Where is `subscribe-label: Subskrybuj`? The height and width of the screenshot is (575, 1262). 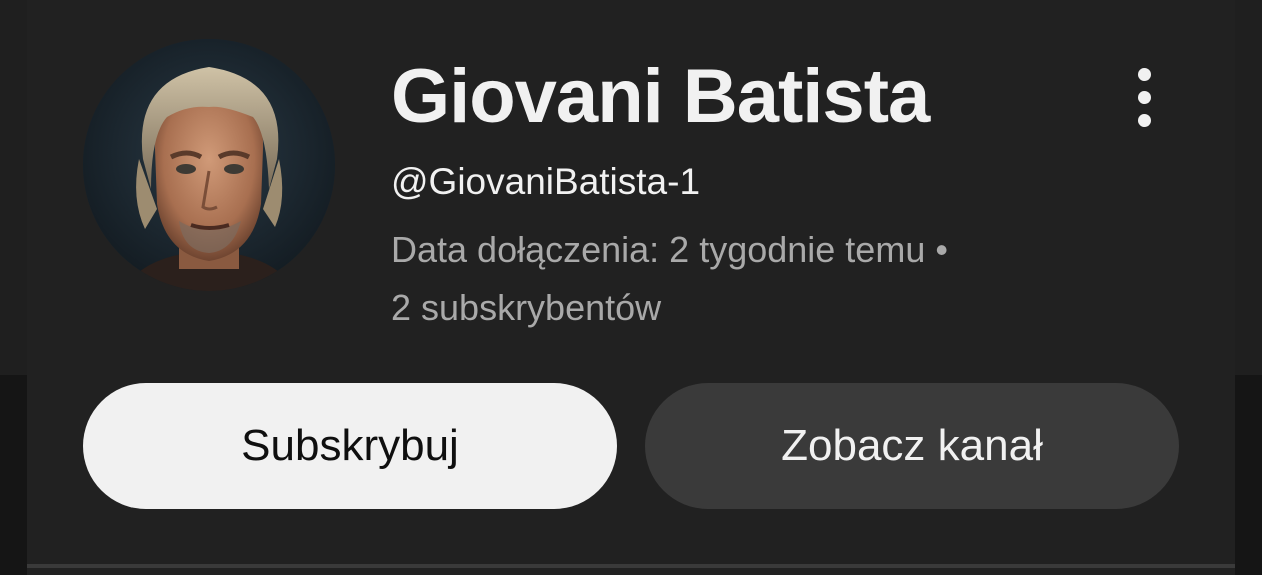
subscribe-label: Subskrybuj is located at coordinates (350, 445).